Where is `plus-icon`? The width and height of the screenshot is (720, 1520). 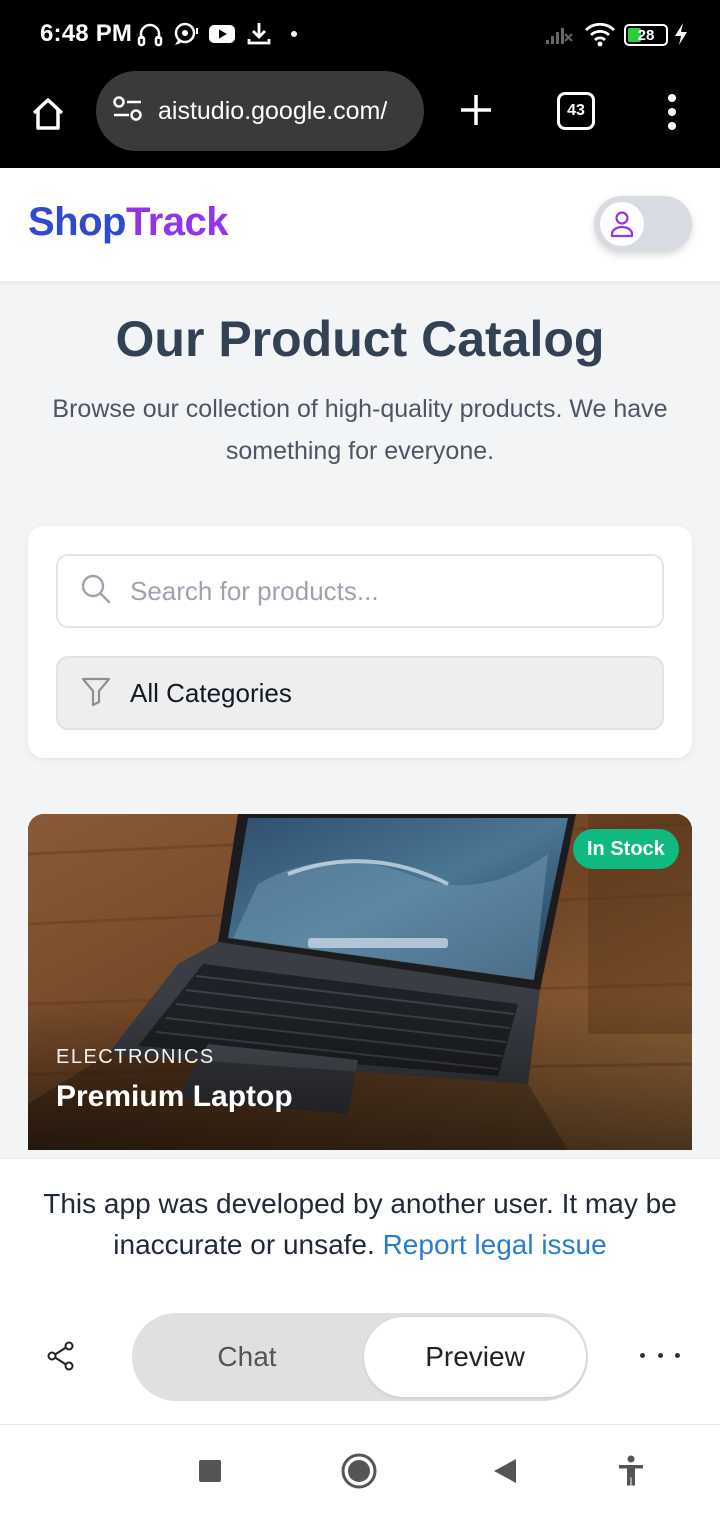
plus-icon is located at coordinates (476, 110).